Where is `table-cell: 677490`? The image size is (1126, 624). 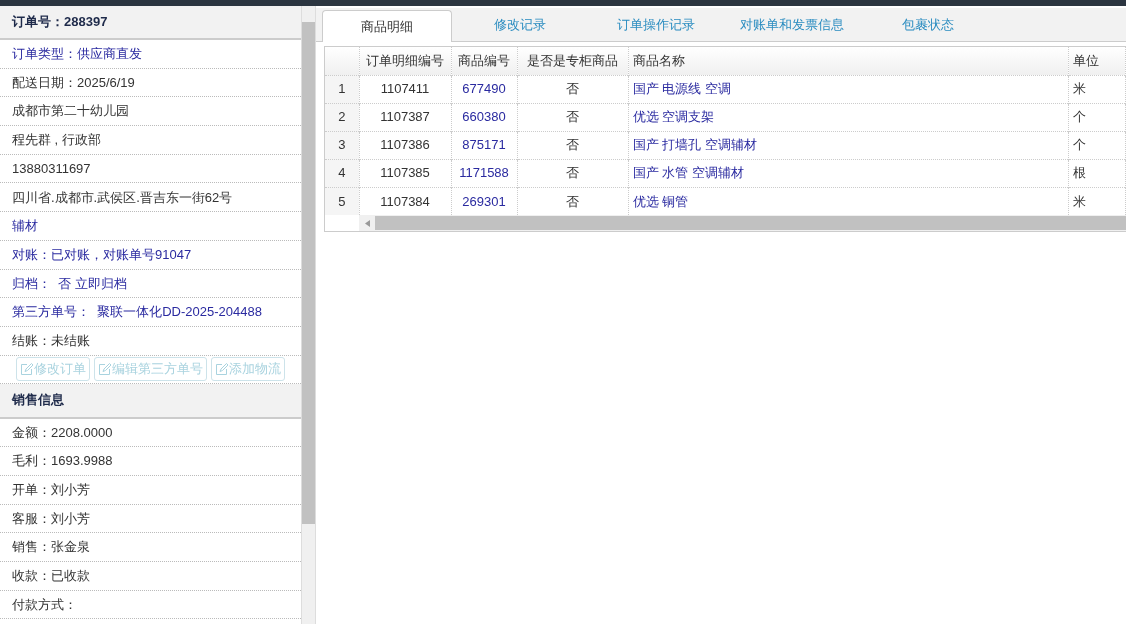
table-cell: 677490 is located at coordinates (484, 89).